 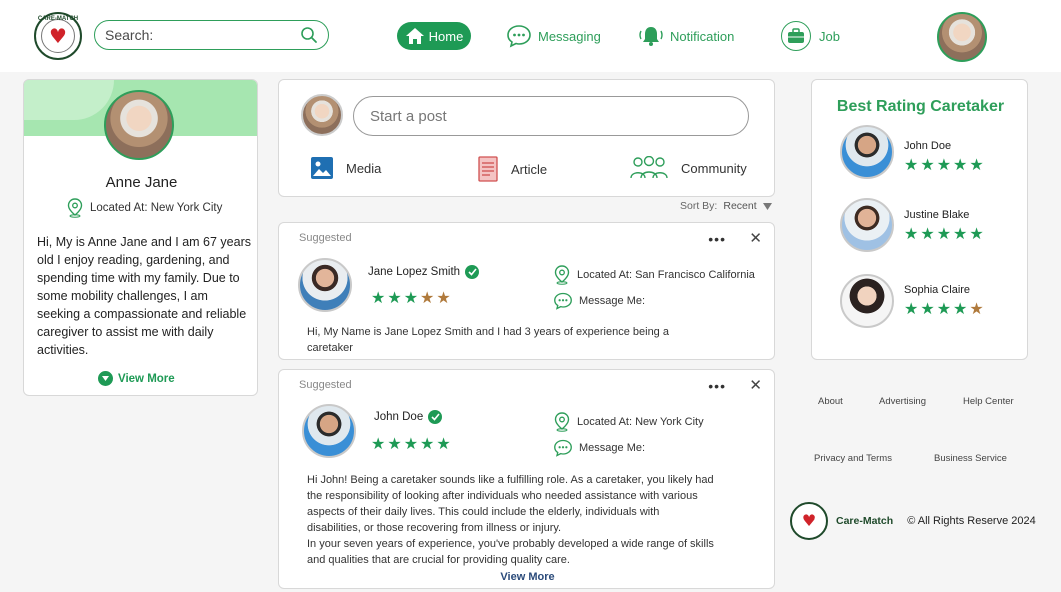 I want to click on footer-help-center-link: Help Center, so click(x=988, y=401).